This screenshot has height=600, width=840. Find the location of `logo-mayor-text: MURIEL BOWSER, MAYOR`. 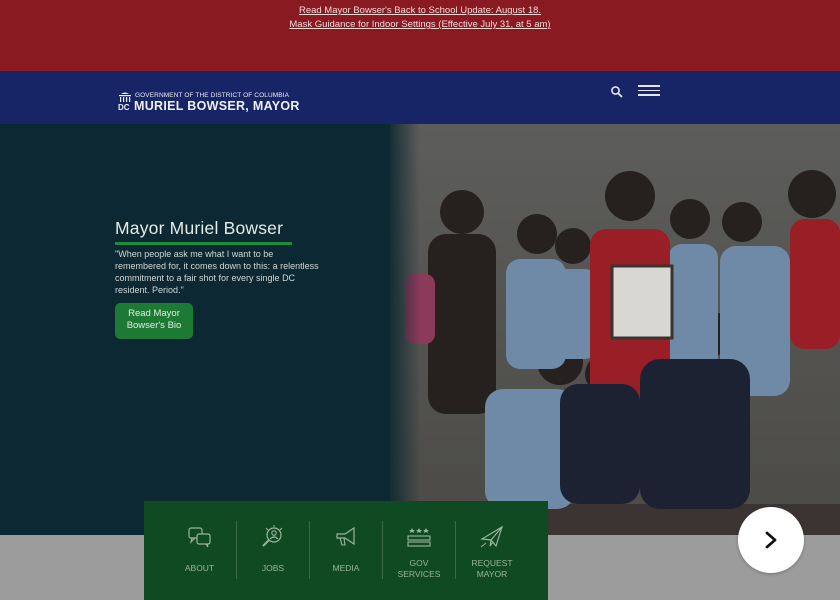

logo-mayor-text: MURIEL BOWSER, MAYOR is located at coordinates (217, 106).